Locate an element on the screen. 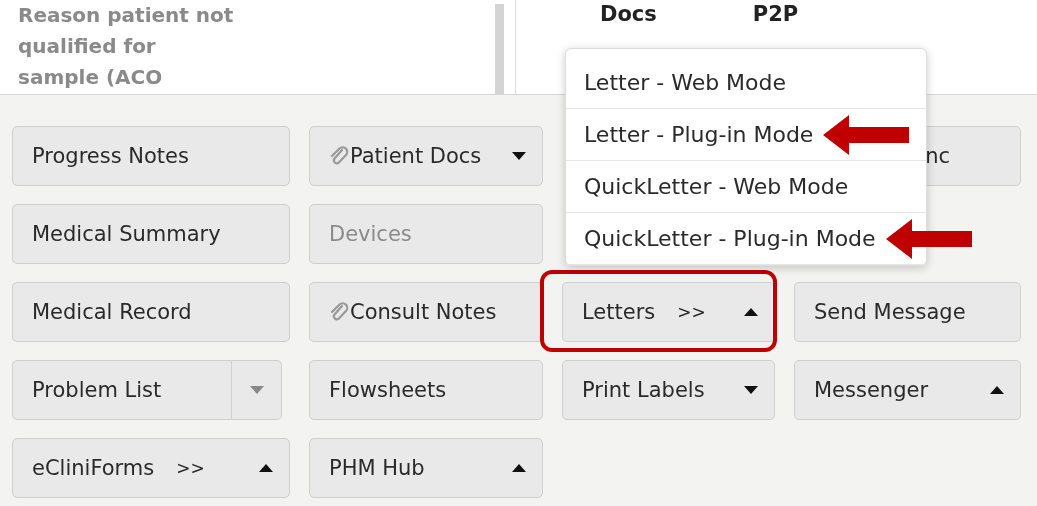 This screenshot has width=1037, height=506. menu-item: Letter - Web Mode is located at coordinates (685, 82).